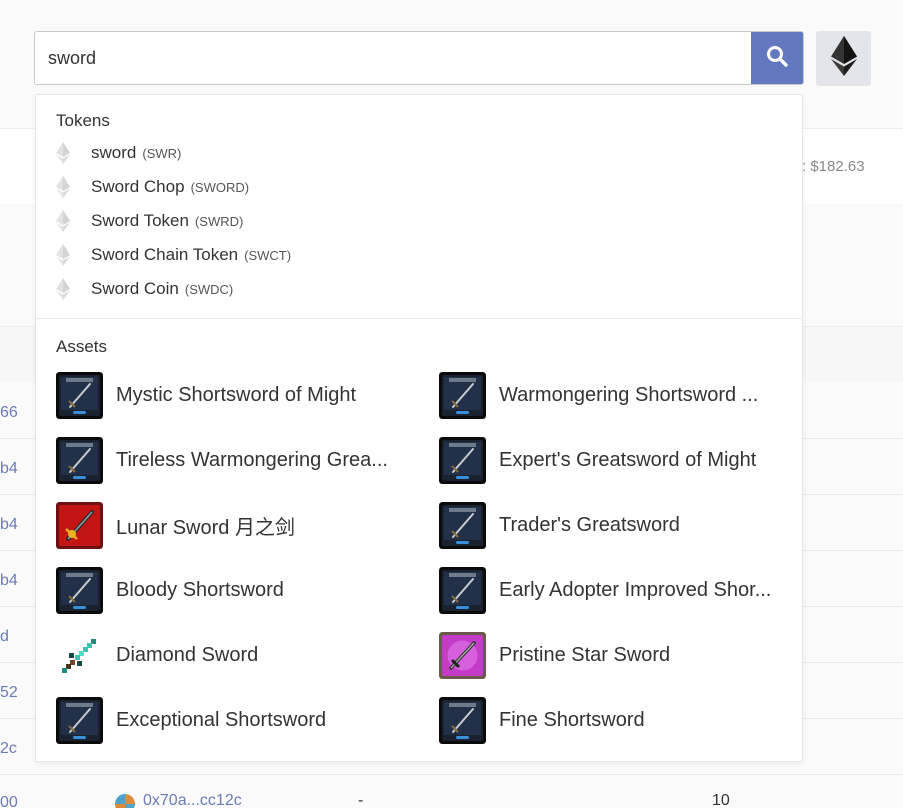 The height and width of the screenshot is (808, 903). What do you see at coordinates (200, 589) in the screenshot?
I see `asset-name: Bloody Shortsword` at bounding box center [200, 589].